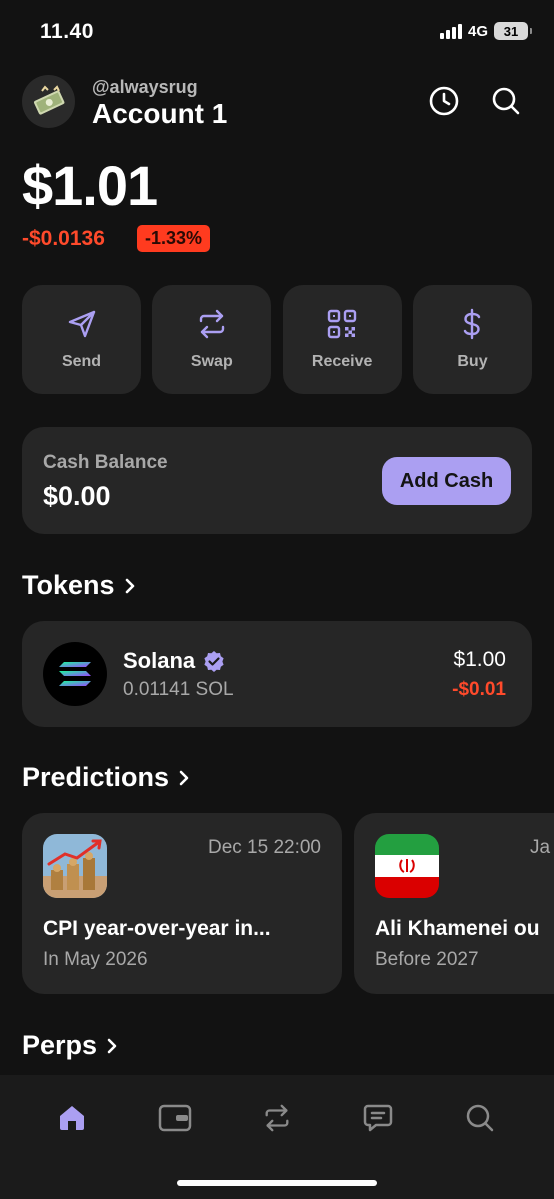 This screenshot has height=1199, width=554. Describe the element at coordinates (178, 689) in the screenshot. I see `token-amount: 0.01141 SOL` at that location.